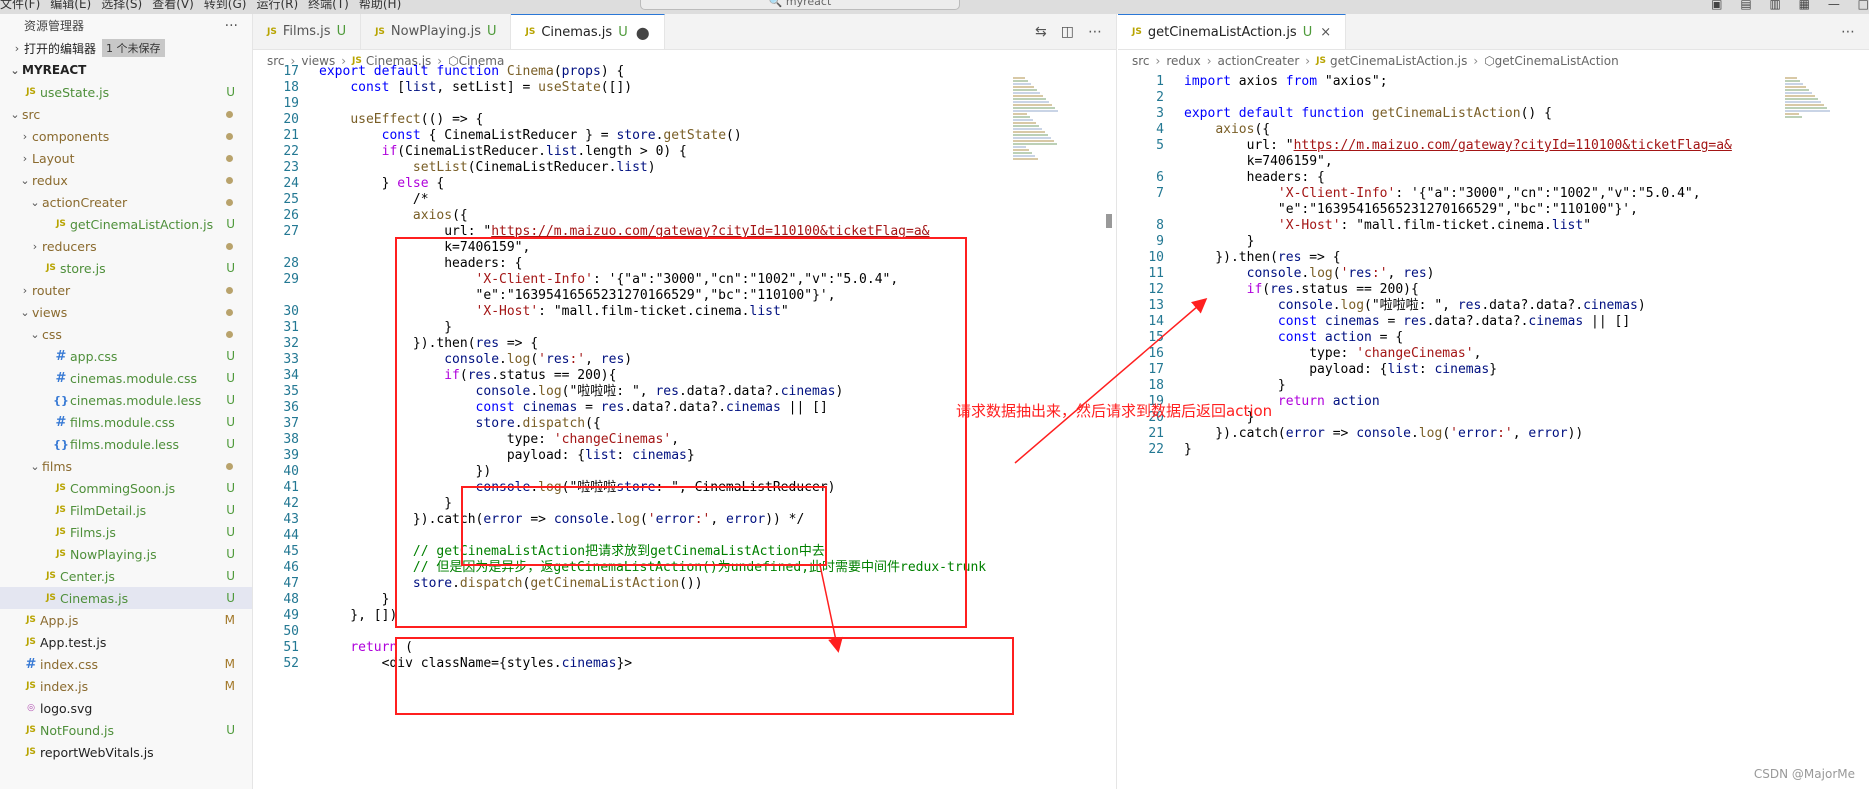 The width and height of the screenshot is (1869, 789). What do you see at coordinates (380, 5) in the screenshot?
I see `menu-item: 帮助(H)` at bounding box center [380, 5].